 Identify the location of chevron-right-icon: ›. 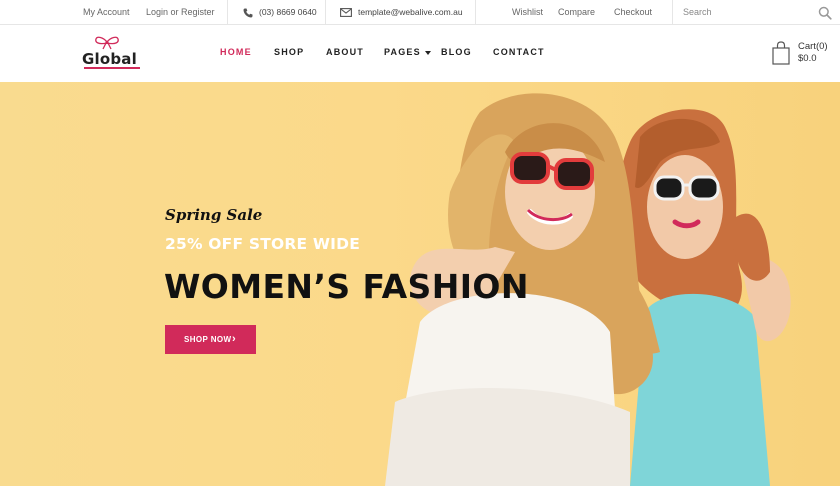
(234, 339).